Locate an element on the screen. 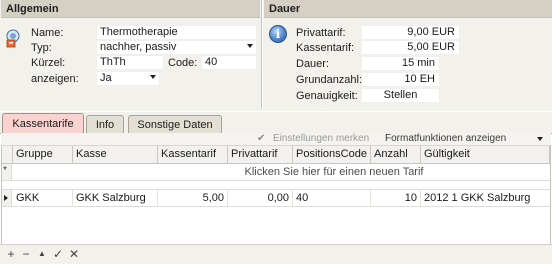 The height and width of the screenshot is (264, 552). kassentarif-label: Kassentarif: is located at coordinates (325, 48).